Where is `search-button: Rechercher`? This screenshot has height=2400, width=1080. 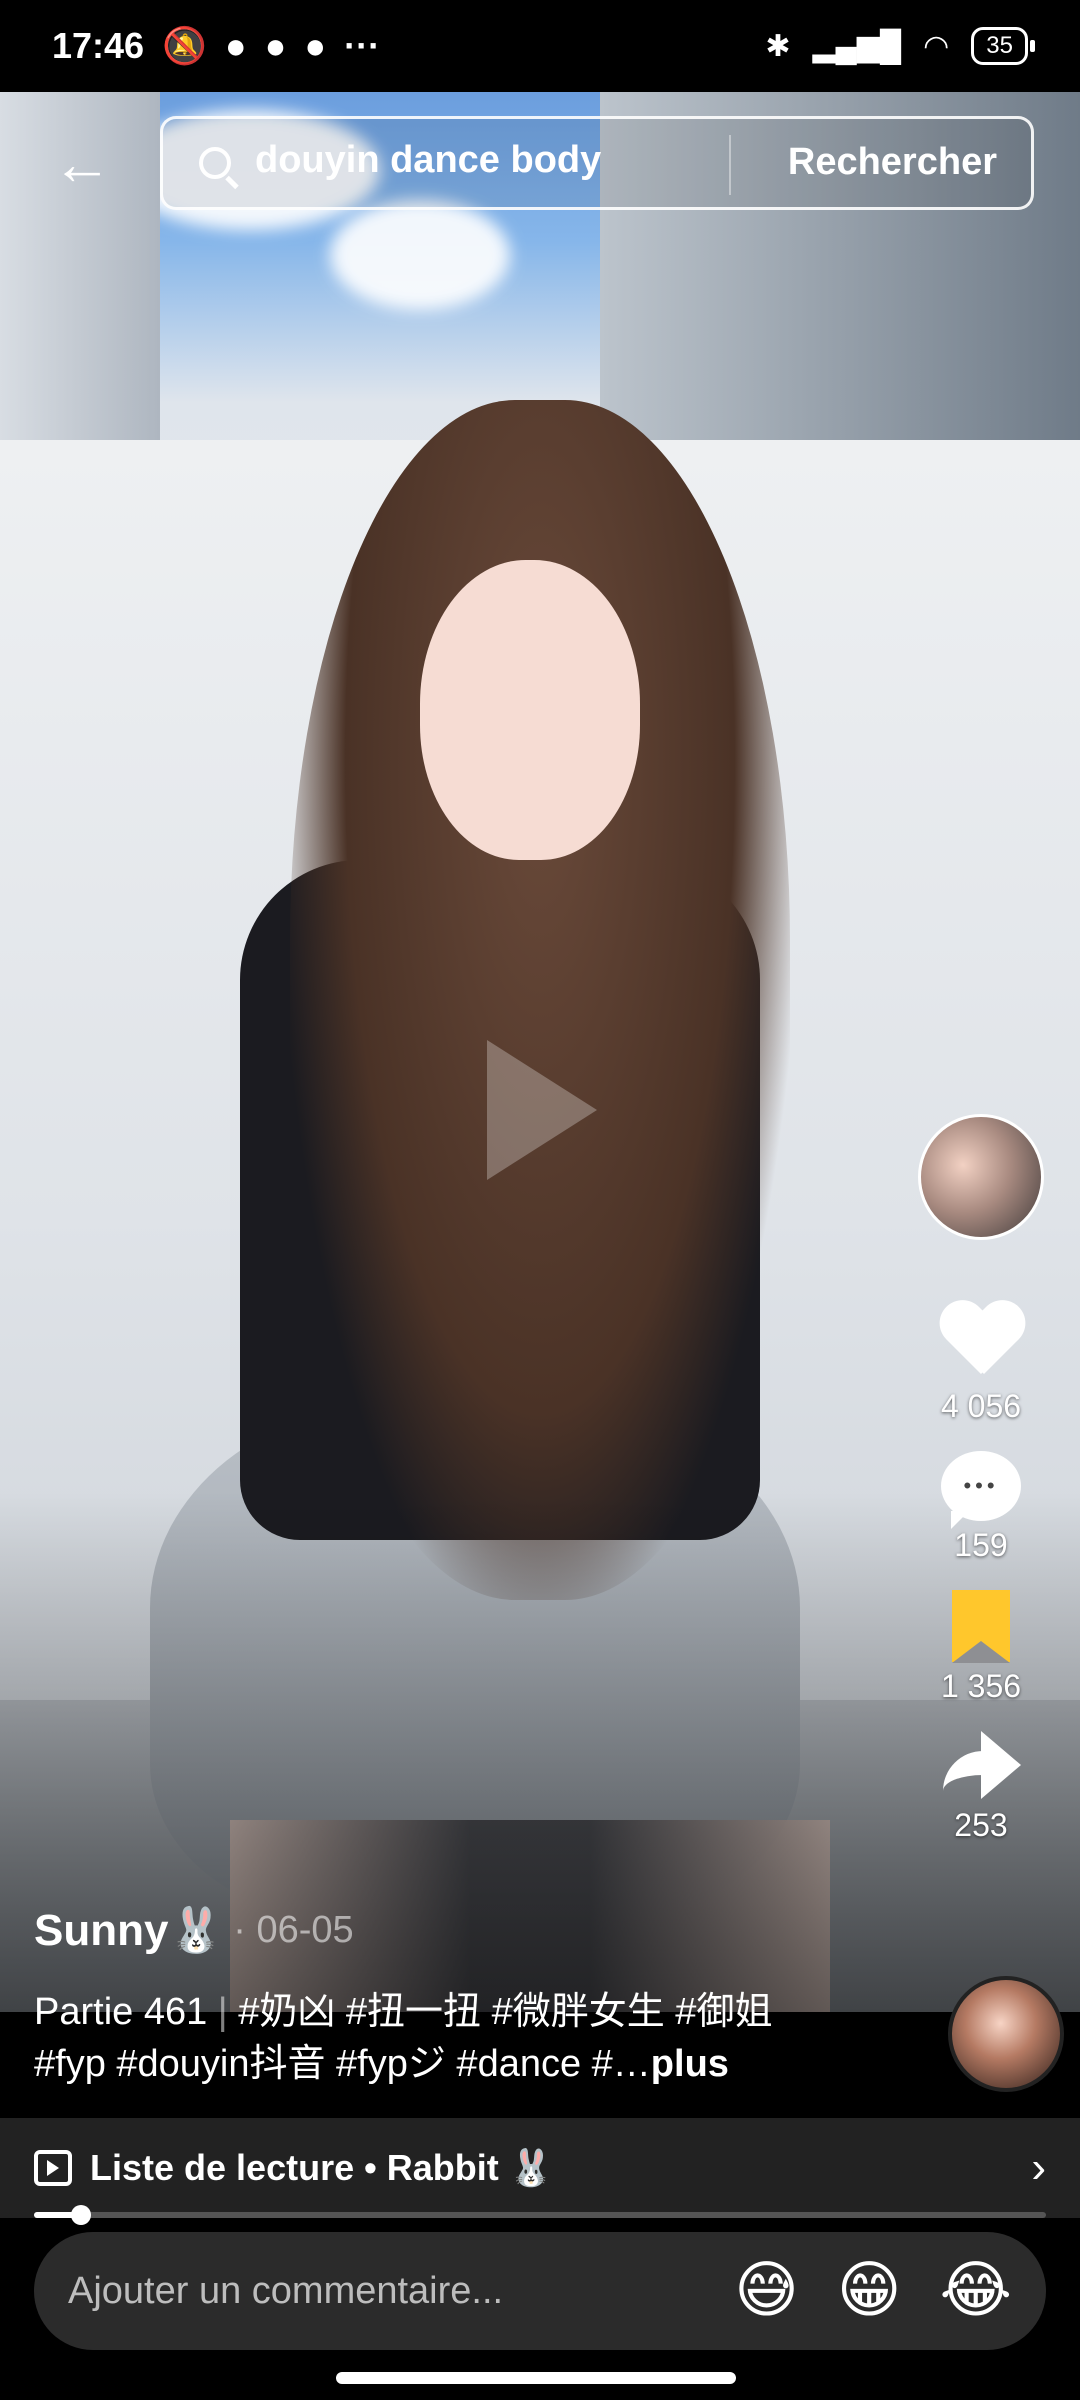
search-button: Rechercher is located at coordinates (892, 162).